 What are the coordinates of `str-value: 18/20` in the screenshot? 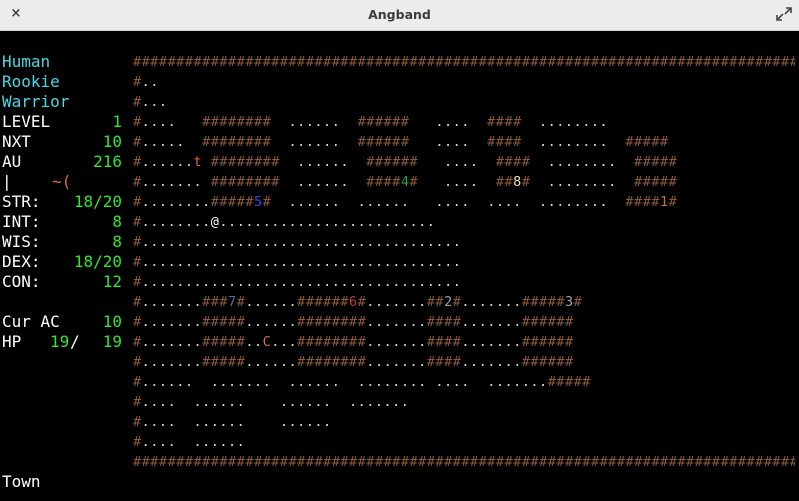 It's located at (97, 201).